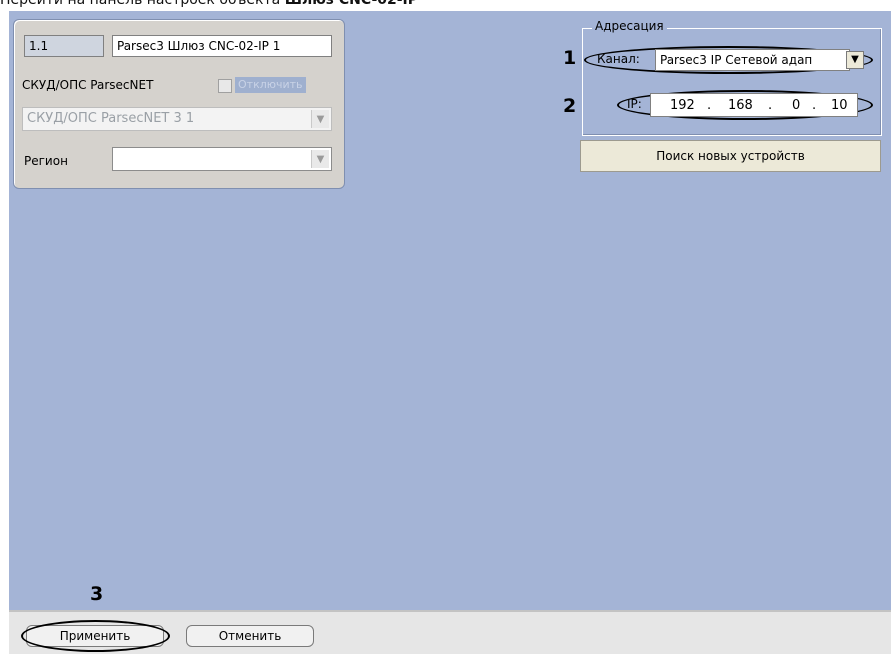 Image resolution: width=891 pixels, height=654 pixels. What do you see at coordinates (351, 4) in the screenshot?
I see `caption-object-name: Шлюз CNC-02-IP` at bounding box center [351, 4].